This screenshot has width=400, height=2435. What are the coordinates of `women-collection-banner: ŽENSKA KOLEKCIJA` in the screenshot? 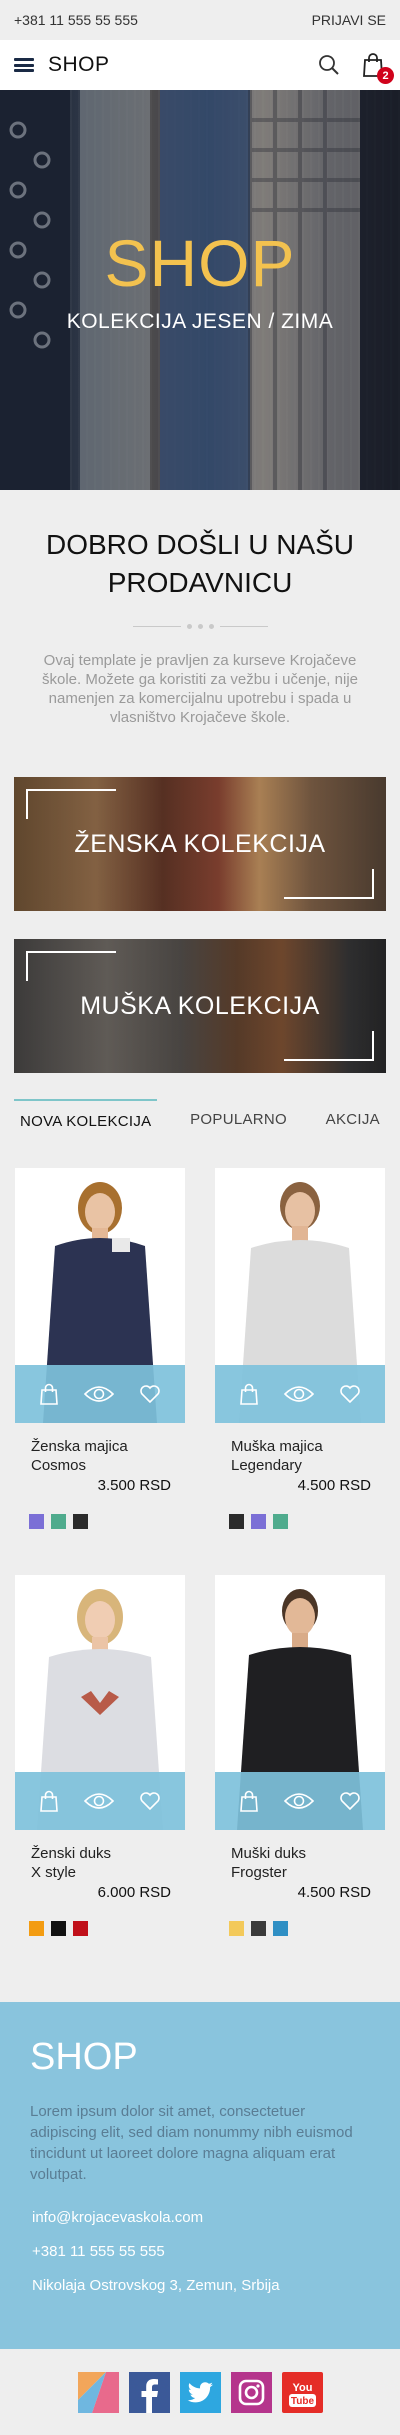 It's located at (200, 844).